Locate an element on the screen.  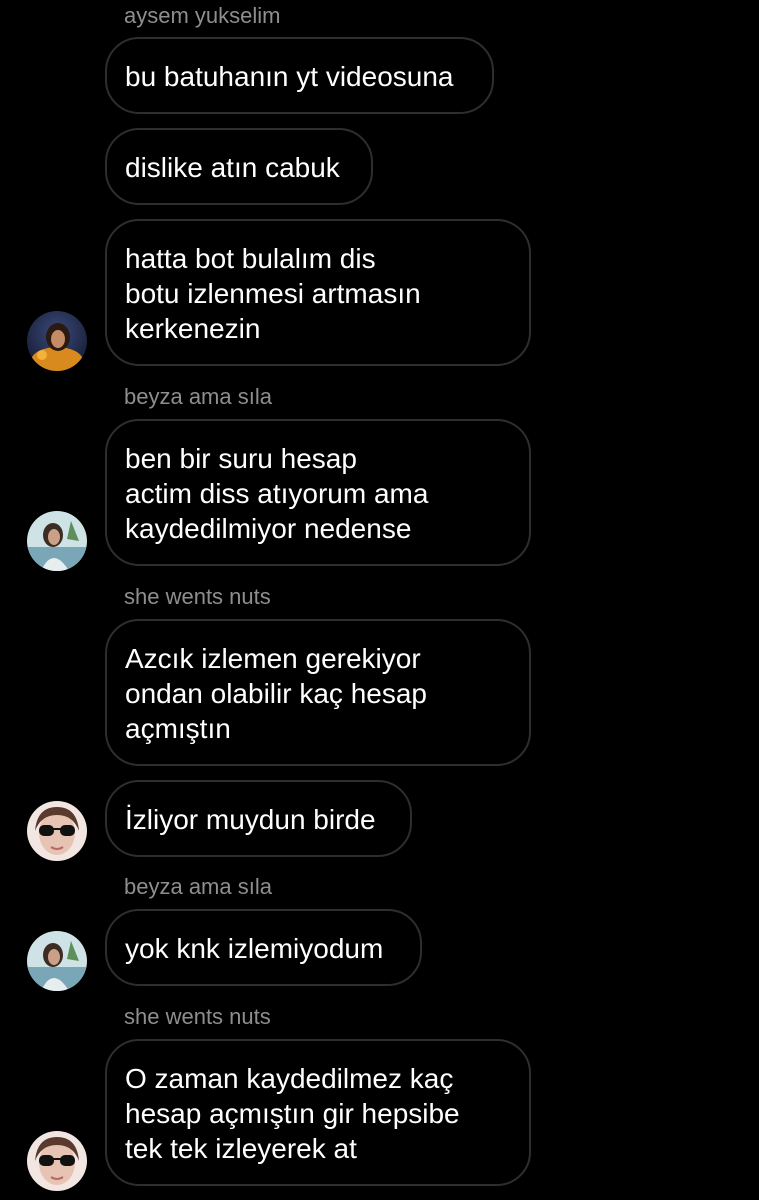
message-bubble: İzliyor muydun birde is located at coordinates (258, 818).